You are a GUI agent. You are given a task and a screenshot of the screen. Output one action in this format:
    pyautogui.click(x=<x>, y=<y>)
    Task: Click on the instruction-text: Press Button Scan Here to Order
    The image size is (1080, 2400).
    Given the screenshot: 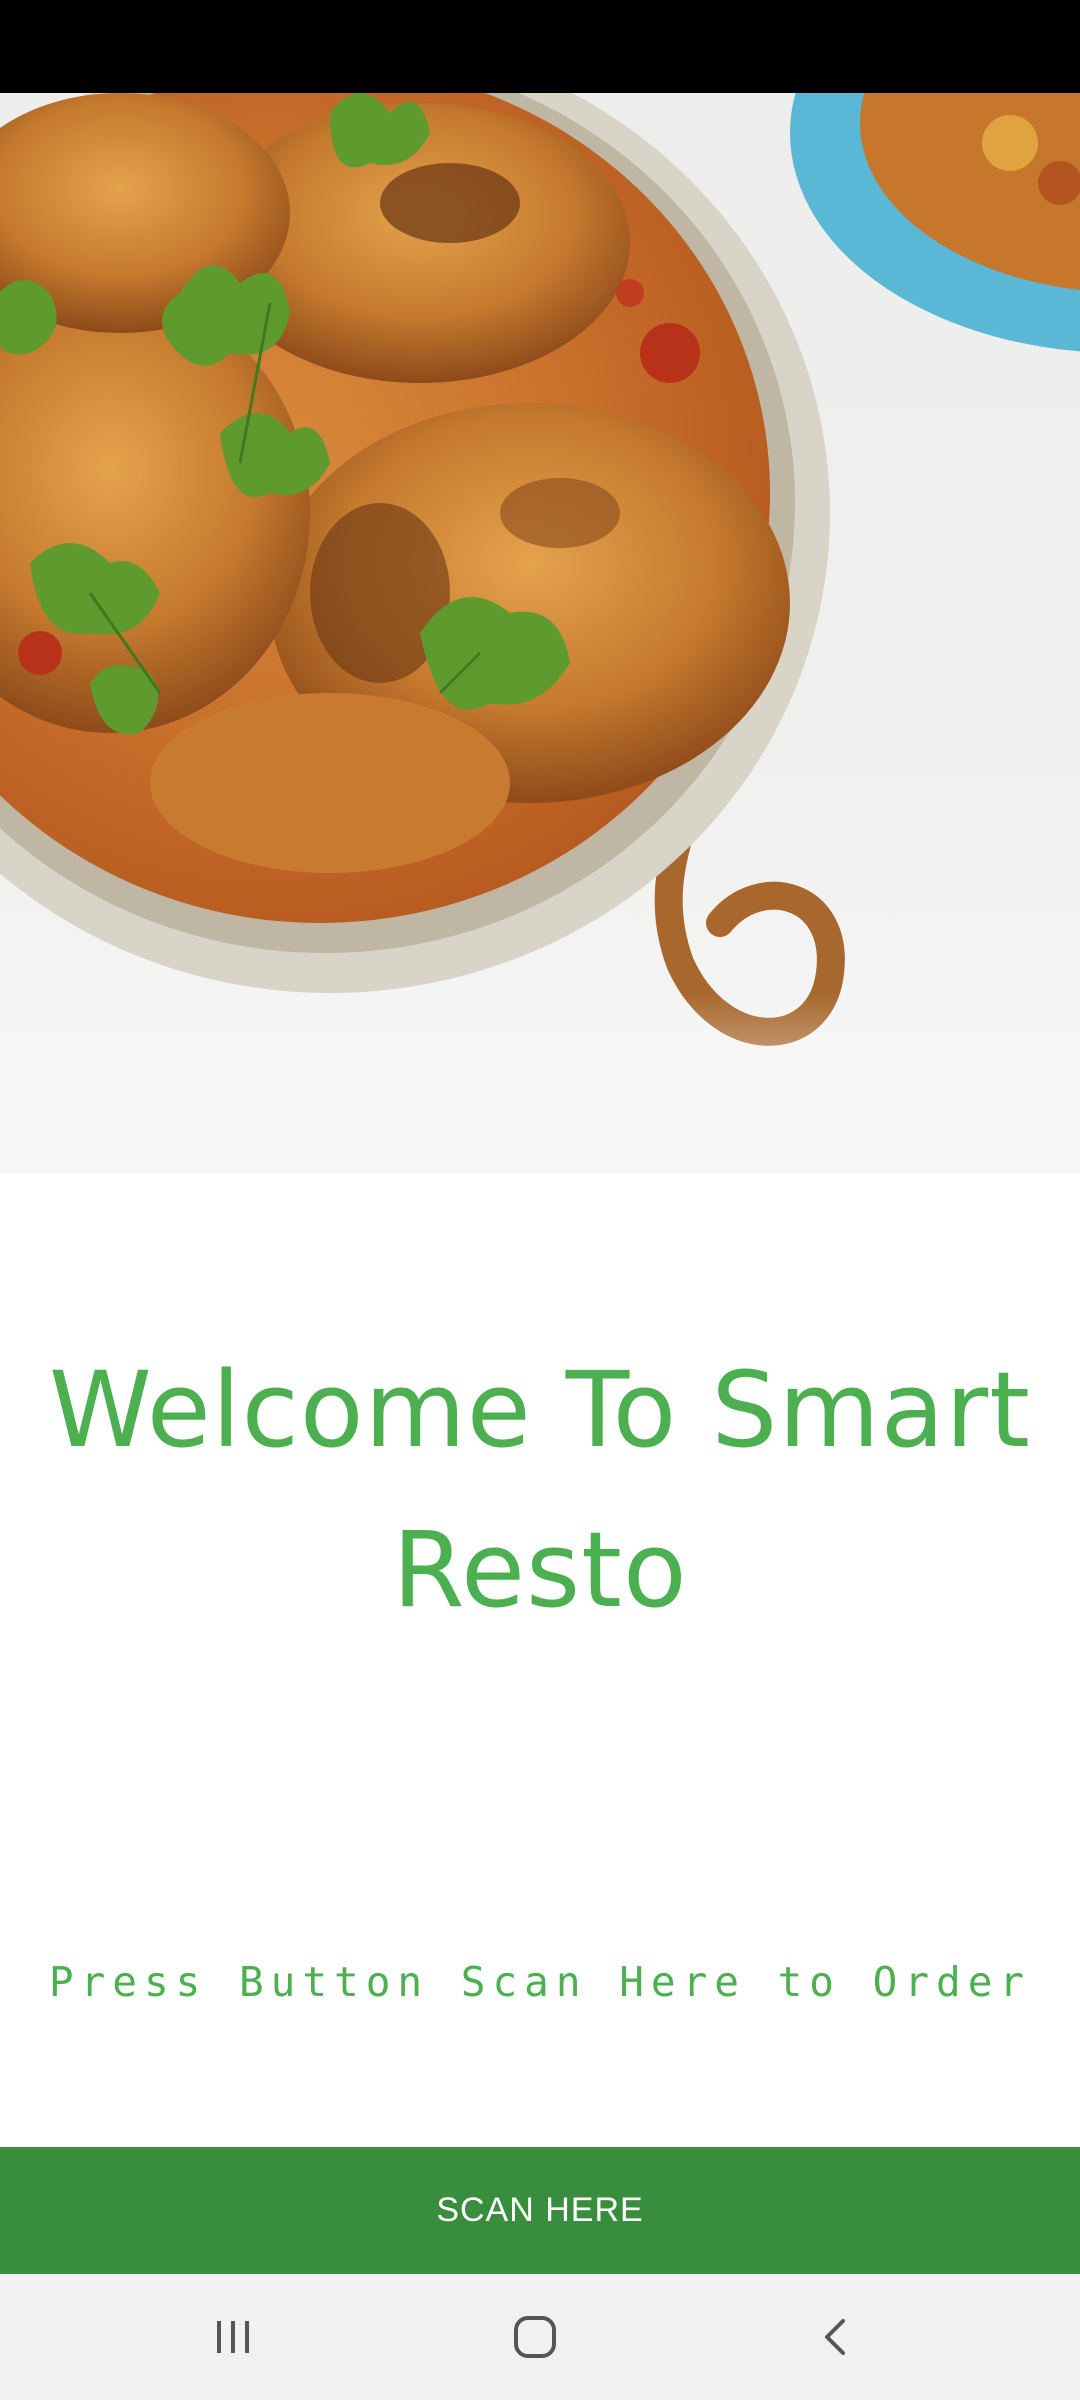 What is the action you would take?
    pyautogui.click(x=540, y=1982)
    